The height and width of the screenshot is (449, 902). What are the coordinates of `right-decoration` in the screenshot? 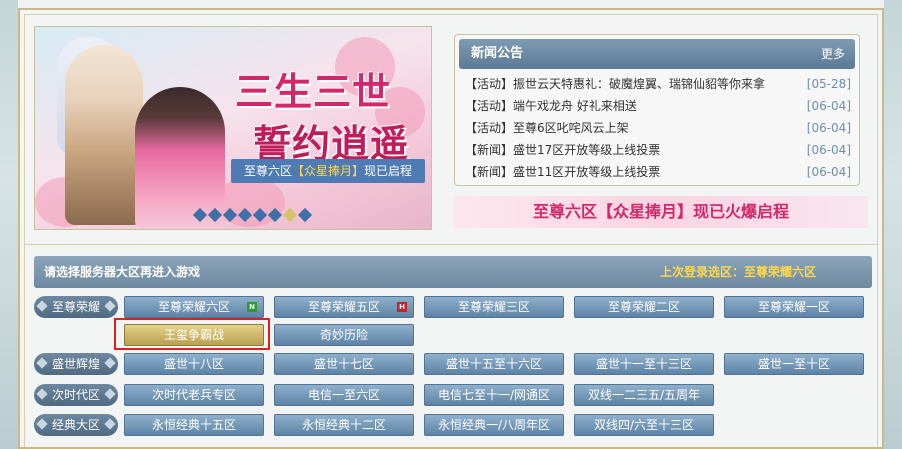 It's located at (893, 224).